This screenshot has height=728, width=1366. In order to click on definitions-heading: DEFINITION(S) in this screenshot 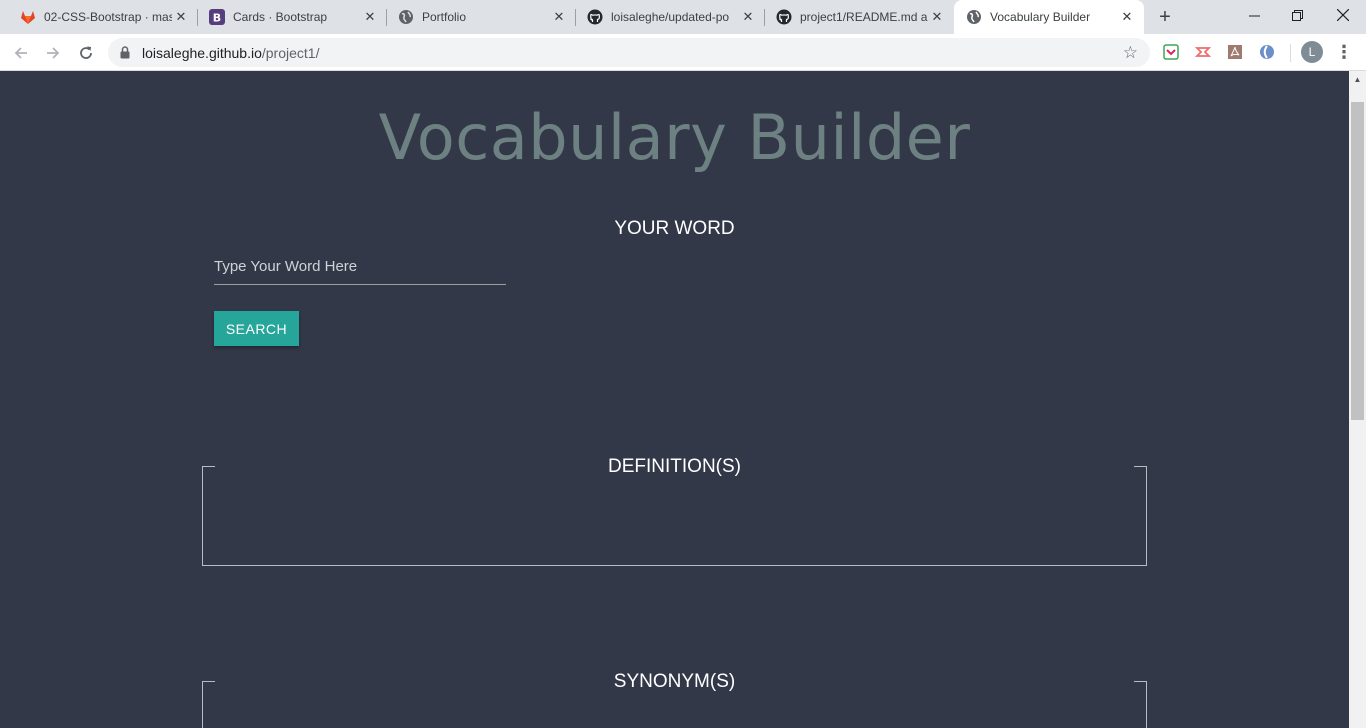, I will do `click(674, 466)`.